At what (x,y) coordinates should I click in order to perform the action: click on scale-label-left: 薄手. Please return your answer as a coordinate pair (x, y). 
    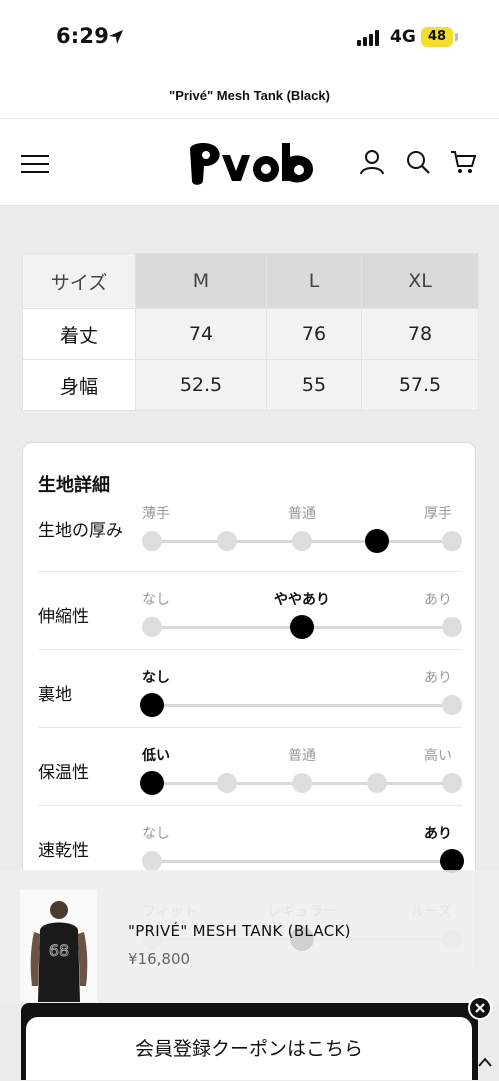
    Looking at the image, I should click on (156, 514).